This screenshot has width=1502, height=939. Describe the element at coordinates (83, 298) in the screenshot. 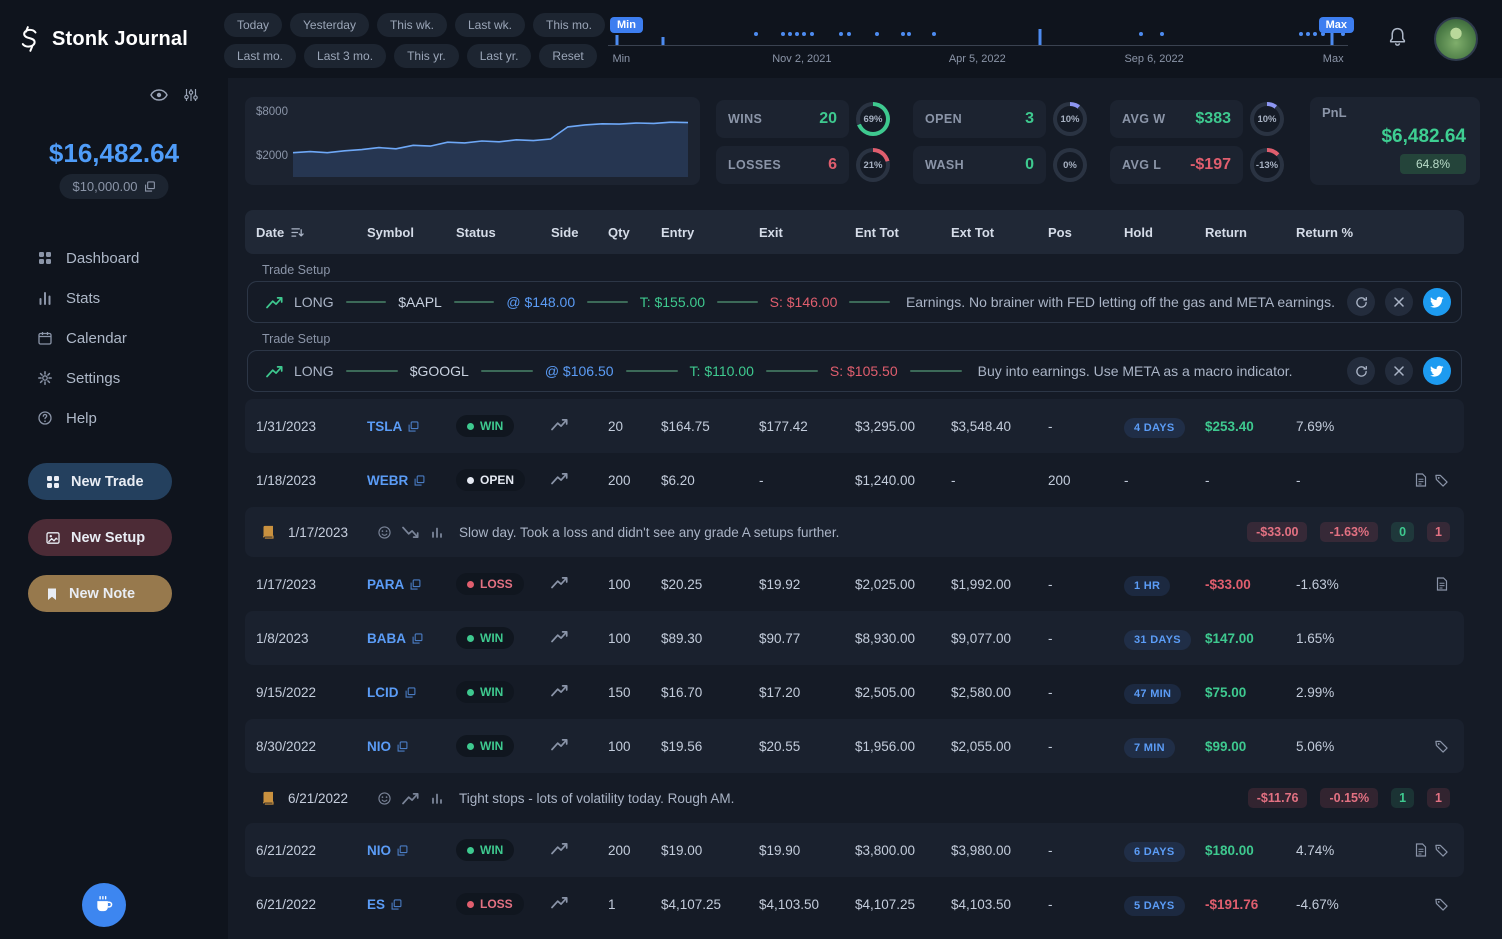

I see `nav-label: Stats` at that location.